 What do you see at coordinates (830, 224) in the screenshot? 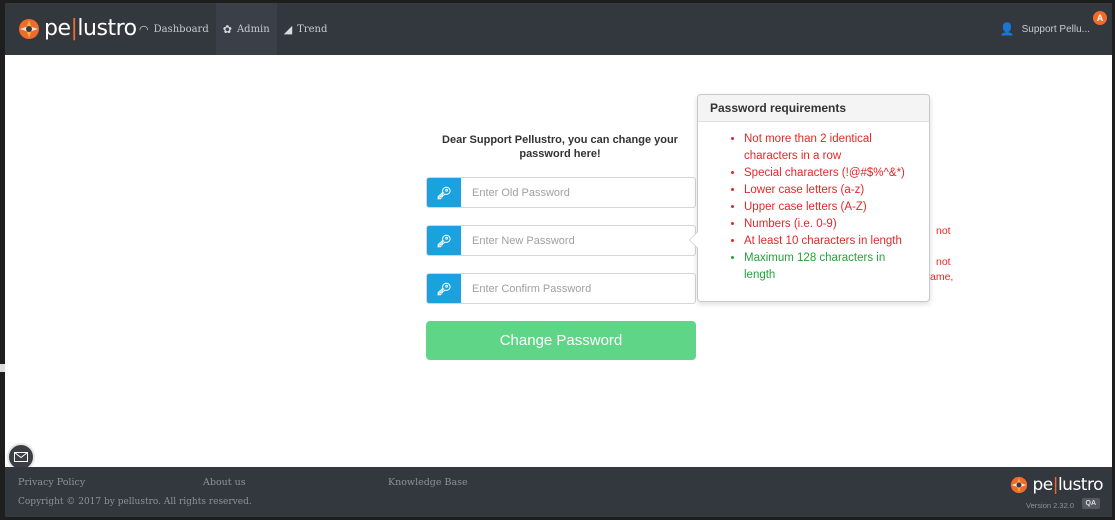
I see `requirement-item: Numbers (i.e. 0-9)` at bounding box center [830, 224].